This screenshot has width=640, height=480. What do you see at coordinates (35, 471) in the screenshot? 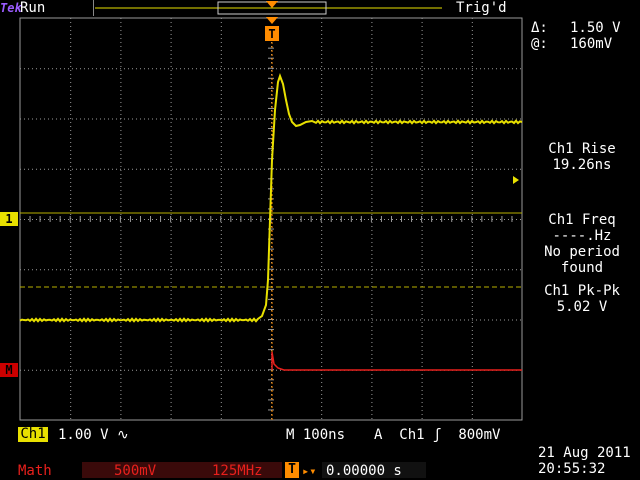
I see `math-label: Math` at bounding box center [35, 471].